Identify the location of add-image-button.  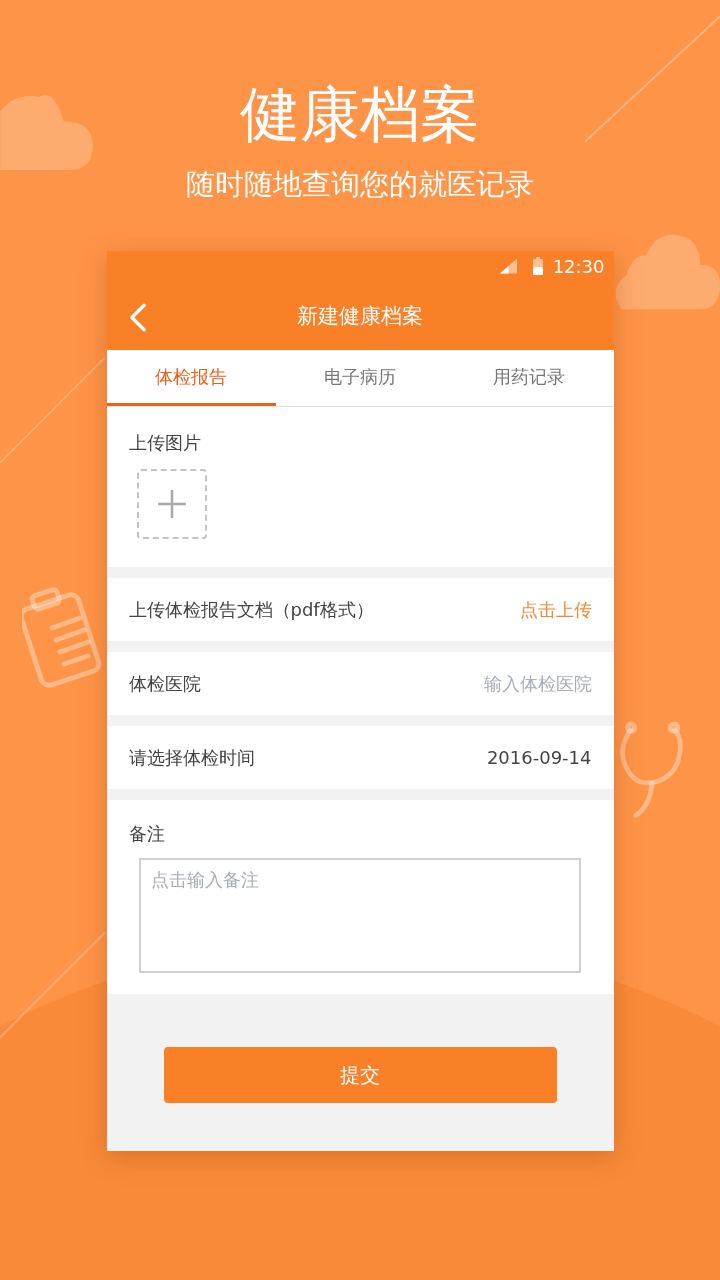
(171, 504).